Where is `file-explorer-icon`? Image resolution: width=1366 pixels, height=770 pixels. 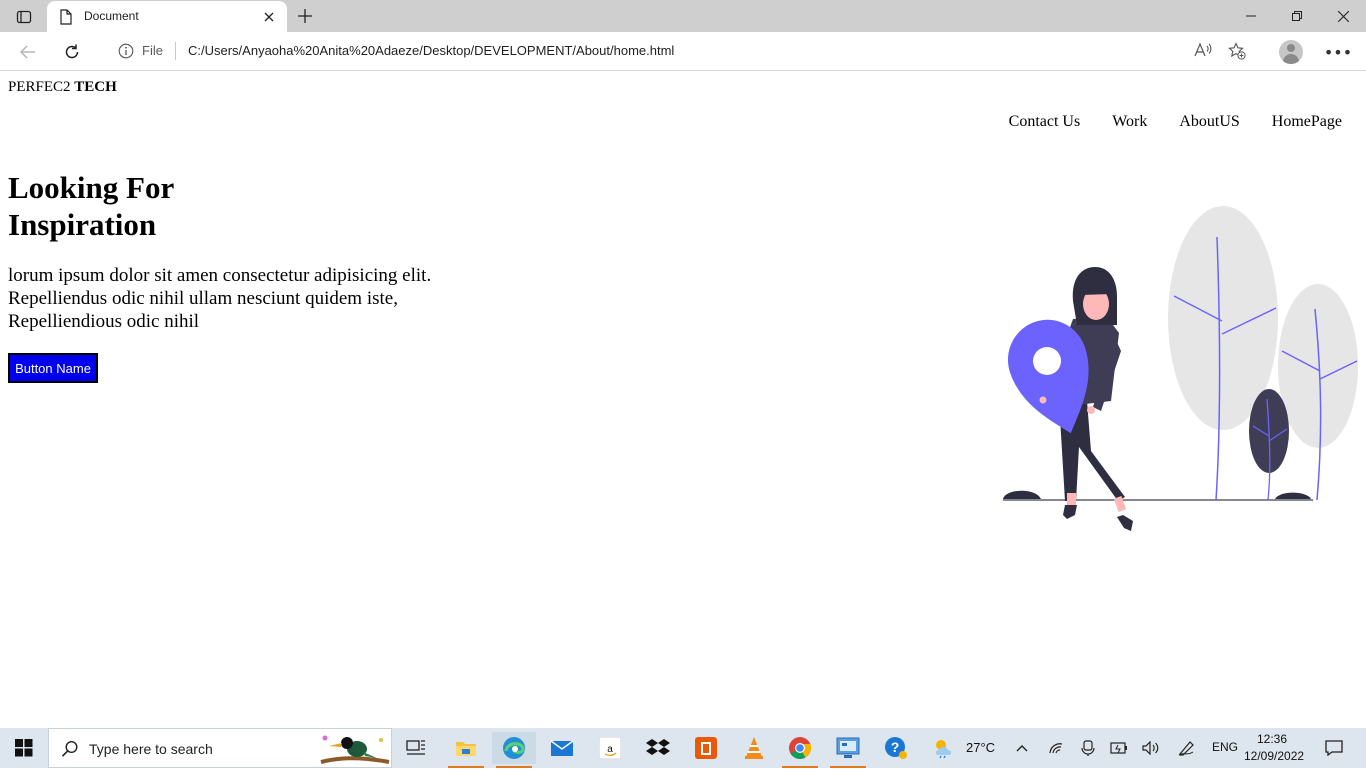 file-explorer-icon is located at coordinates (466, 750).